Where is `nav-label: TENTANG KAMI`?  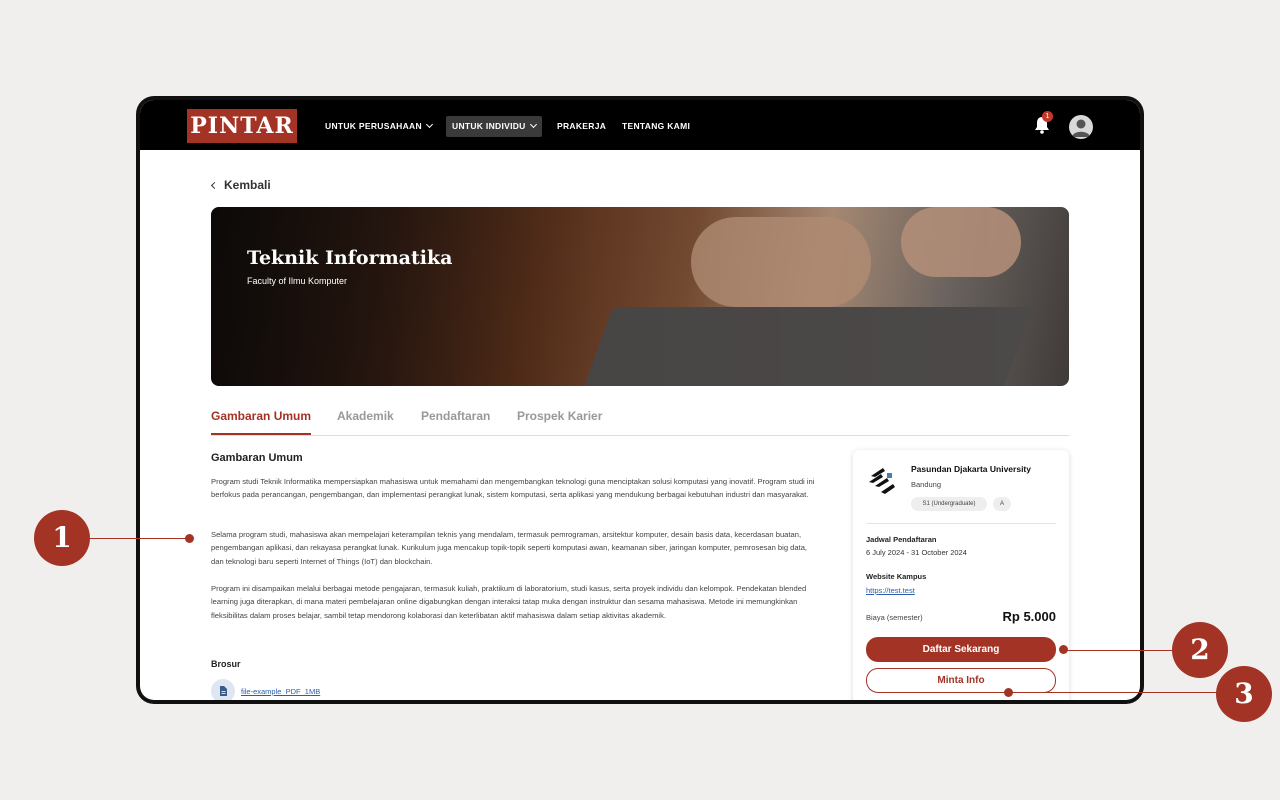 nav-label: TENTANG KAMI is located at coordinates (656, 126).